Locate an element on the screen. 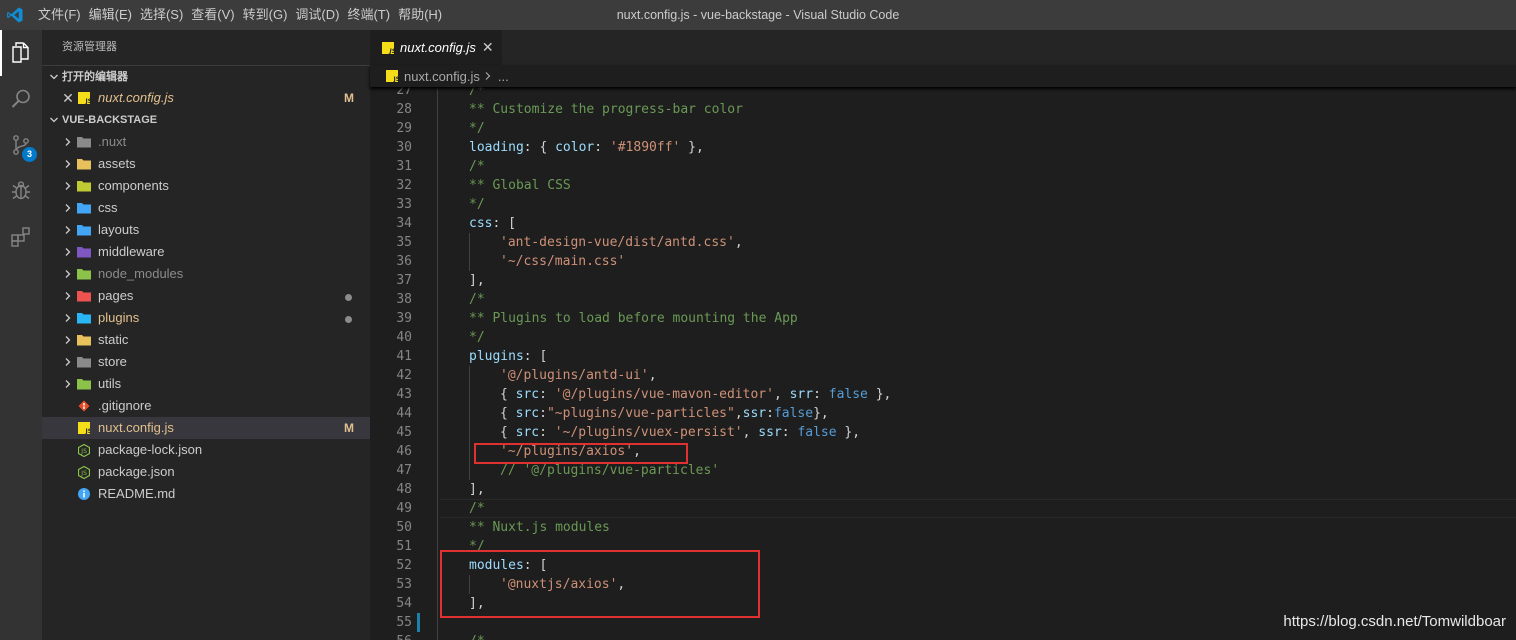 The image size is (1516, 640). file-item: JS nuxt.config.js M is located at coordinates (206, 428).